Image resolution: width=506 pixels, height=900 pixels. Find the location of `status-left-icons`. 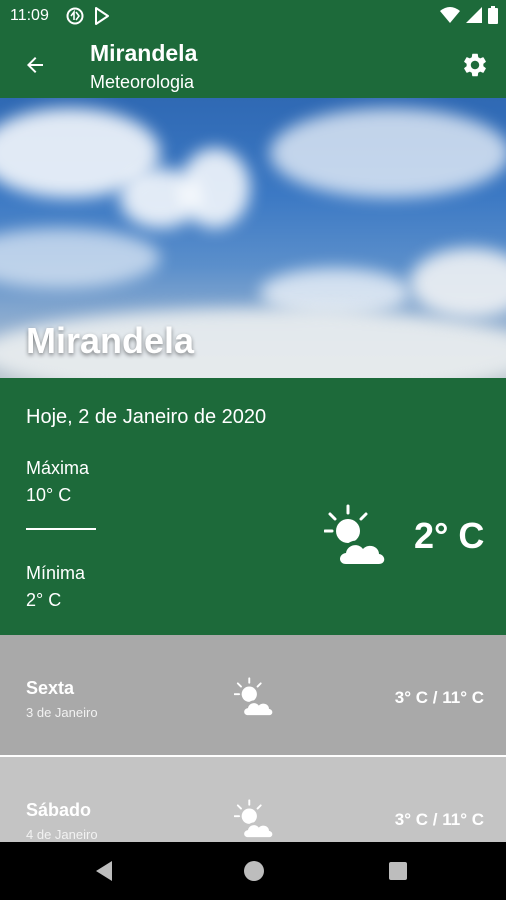

status-left-icons is located at coordinates (88, 16).